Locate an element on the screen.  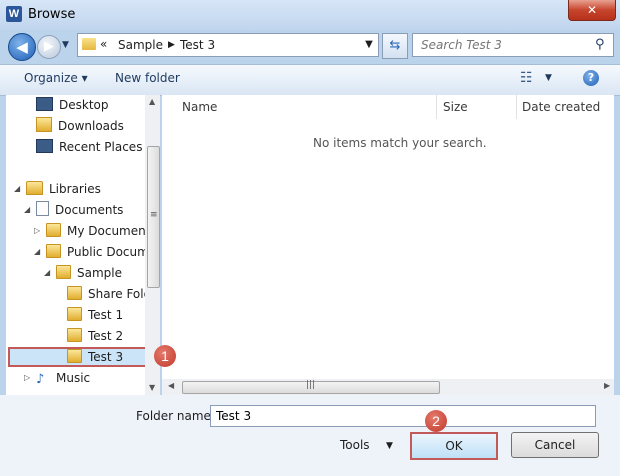
annotation-marker-1: 1 is located at coordinates (165, 356).